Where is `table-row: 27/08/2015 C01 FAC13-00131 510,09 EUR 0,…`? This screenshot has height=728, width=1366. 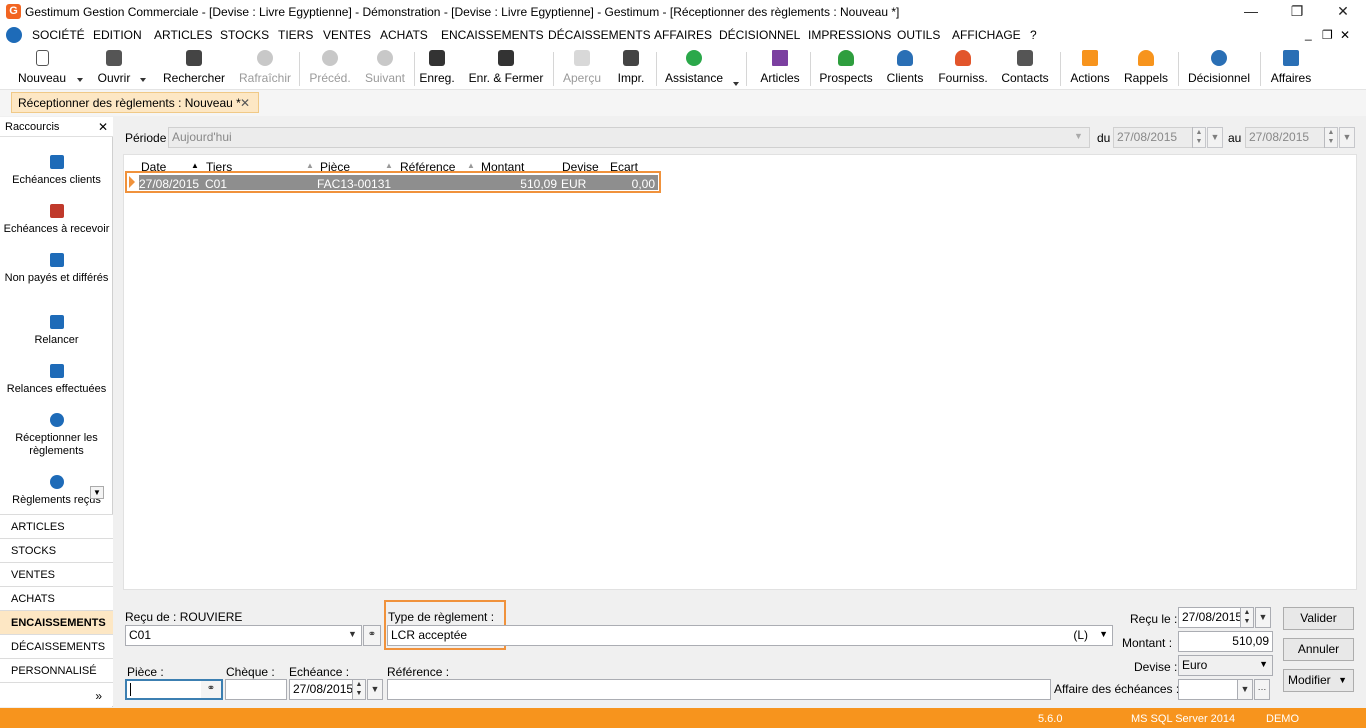
table-row: 27/08/2015 C01 FAC13-00131 510,09 EUR 0,… is located at coordinates (393, 182).